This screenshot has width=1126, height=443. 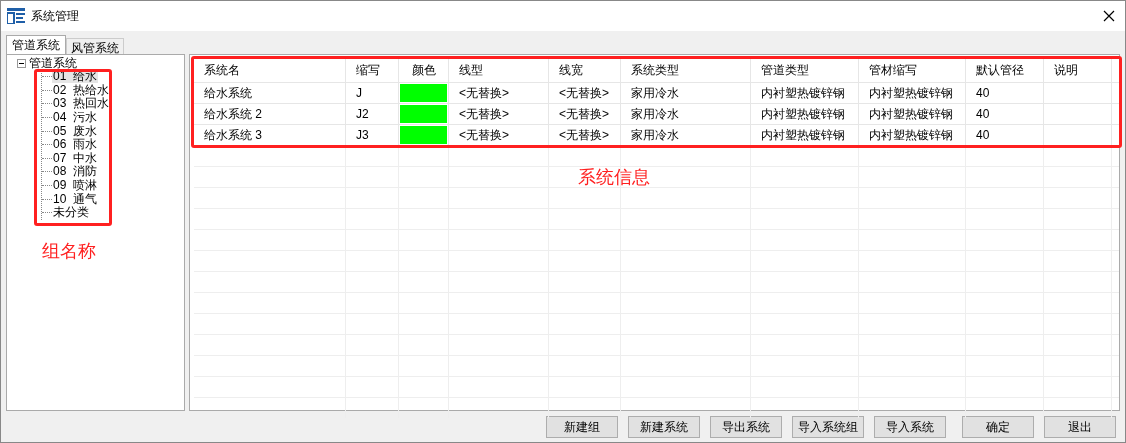 I want to click on tree-item: 10 通气, so click(x=75, y=199).